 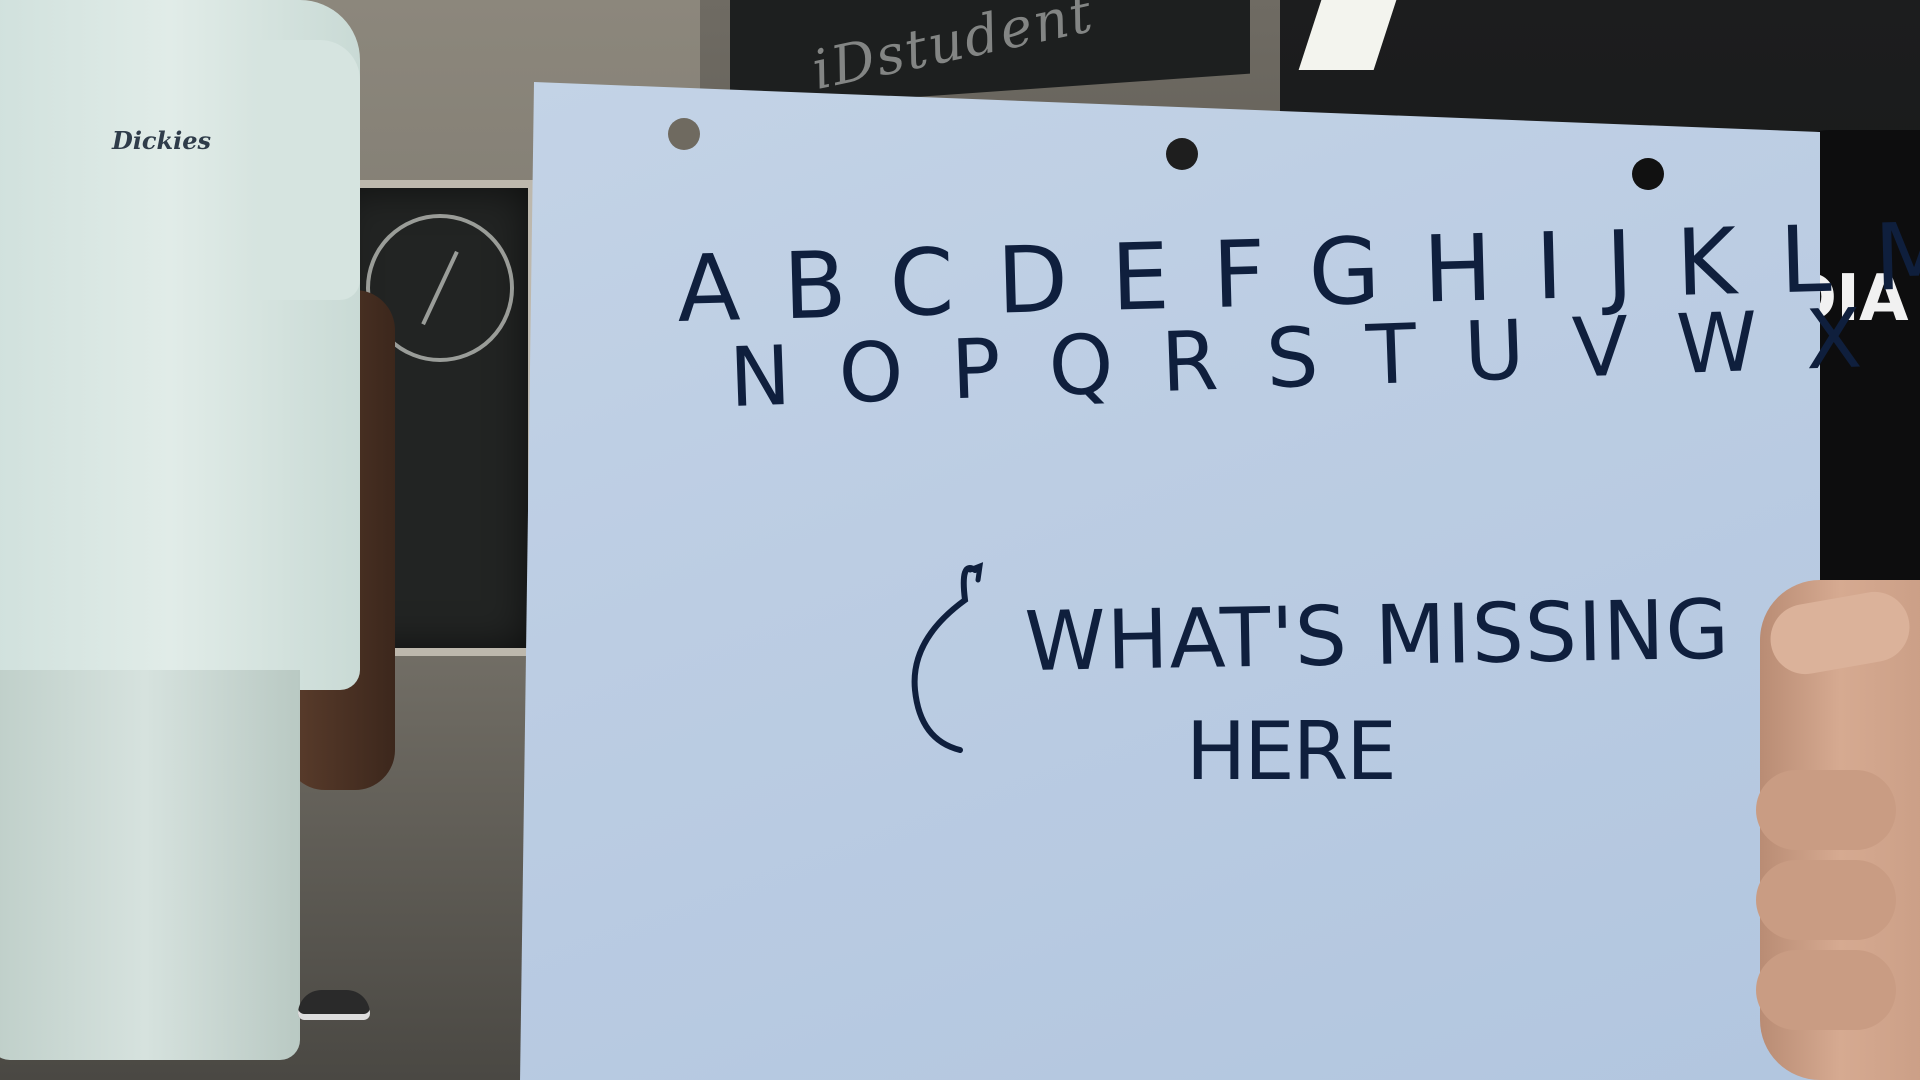 What do you see at coordinates (947, 657) in the screenshot?
I see `curved-arrow-icon` at bounding box center [947, 657].